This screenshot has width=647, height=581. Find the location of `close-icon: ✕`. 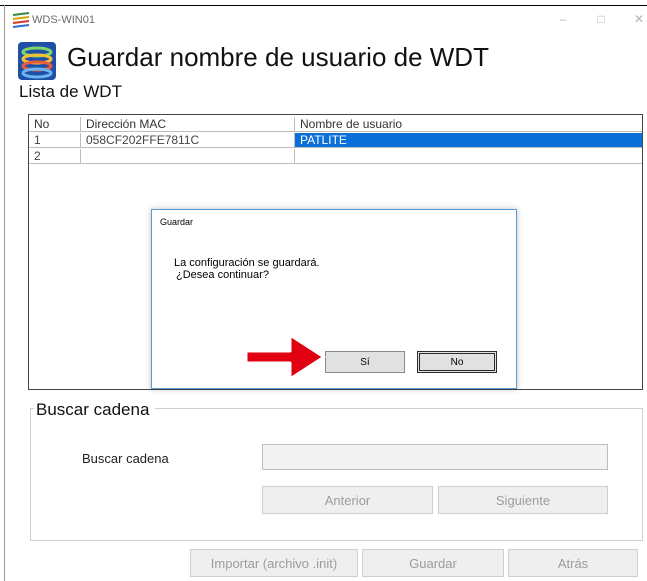

close-icon: ✕ is located at coordinates (635, 19).